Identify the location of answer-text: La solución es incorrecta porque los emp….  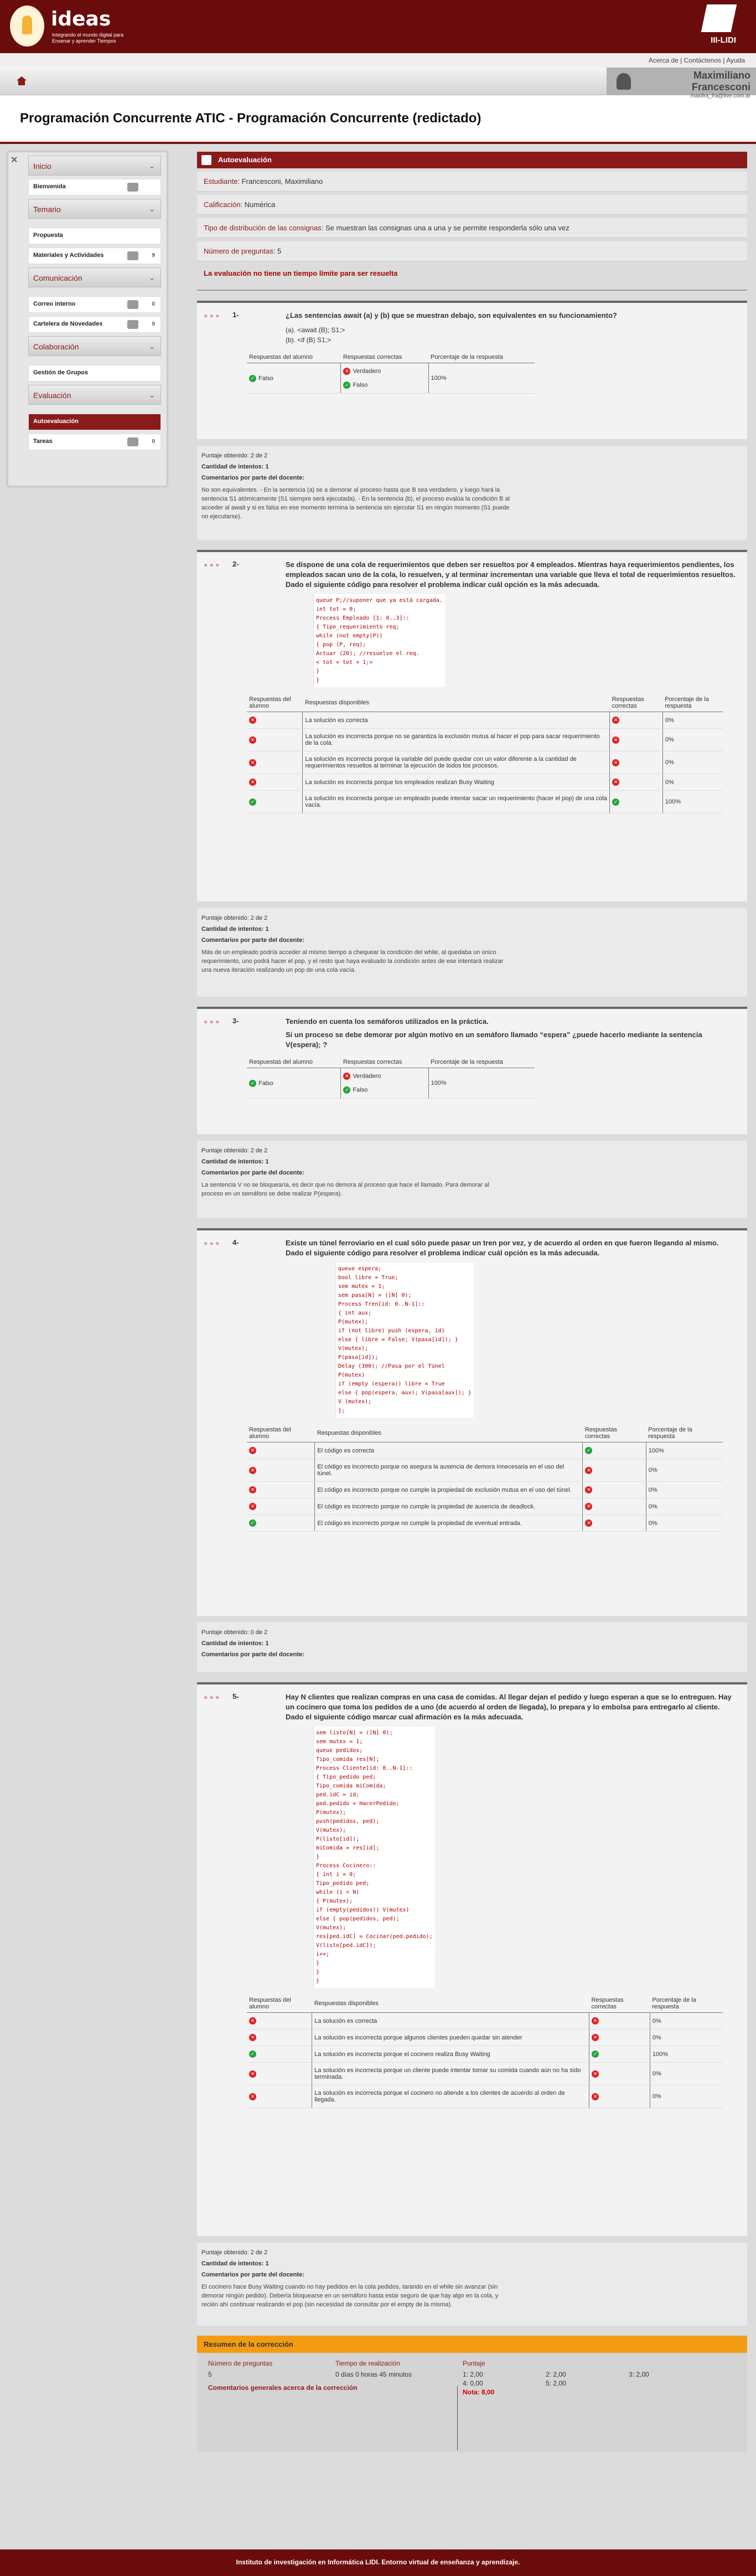
(456, 782).